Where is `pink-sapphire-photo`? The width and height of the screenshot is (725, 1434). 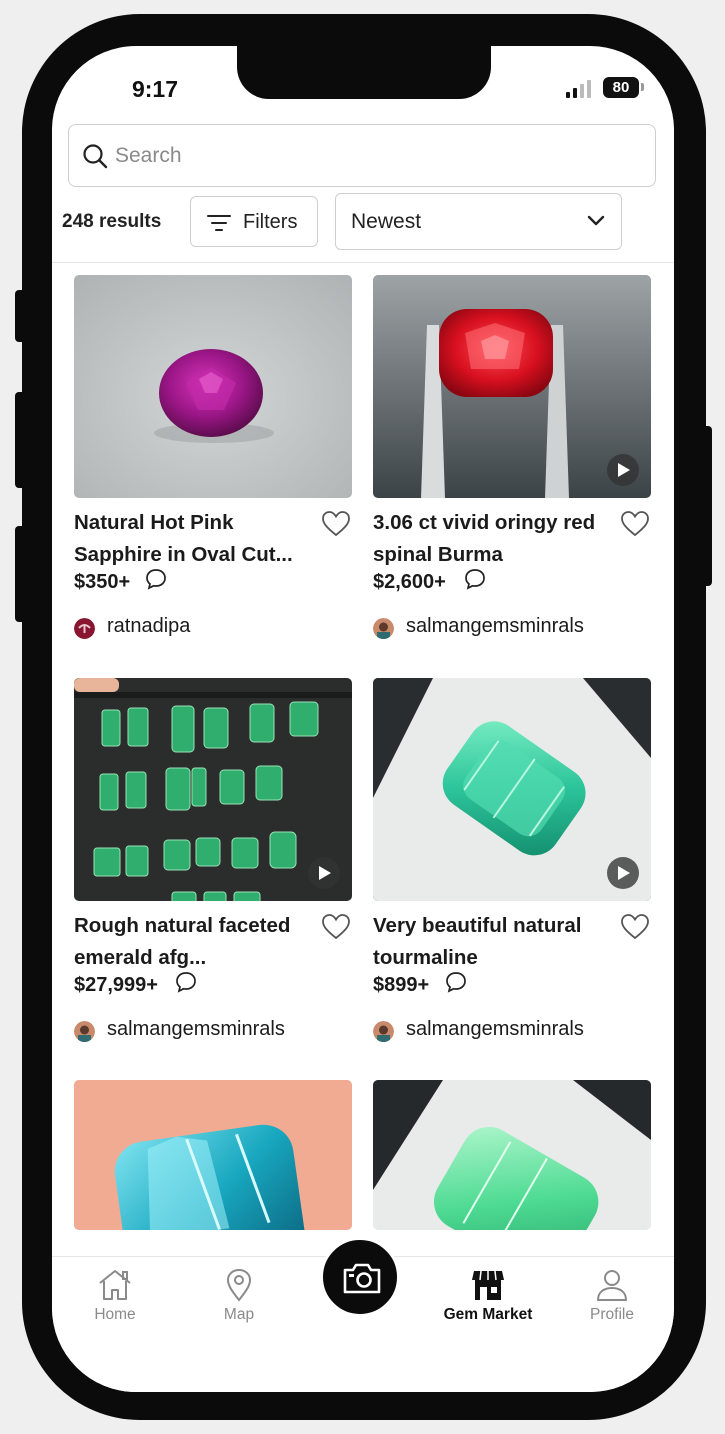 pink-sapphire-photo is located at coordinates (213, 386).